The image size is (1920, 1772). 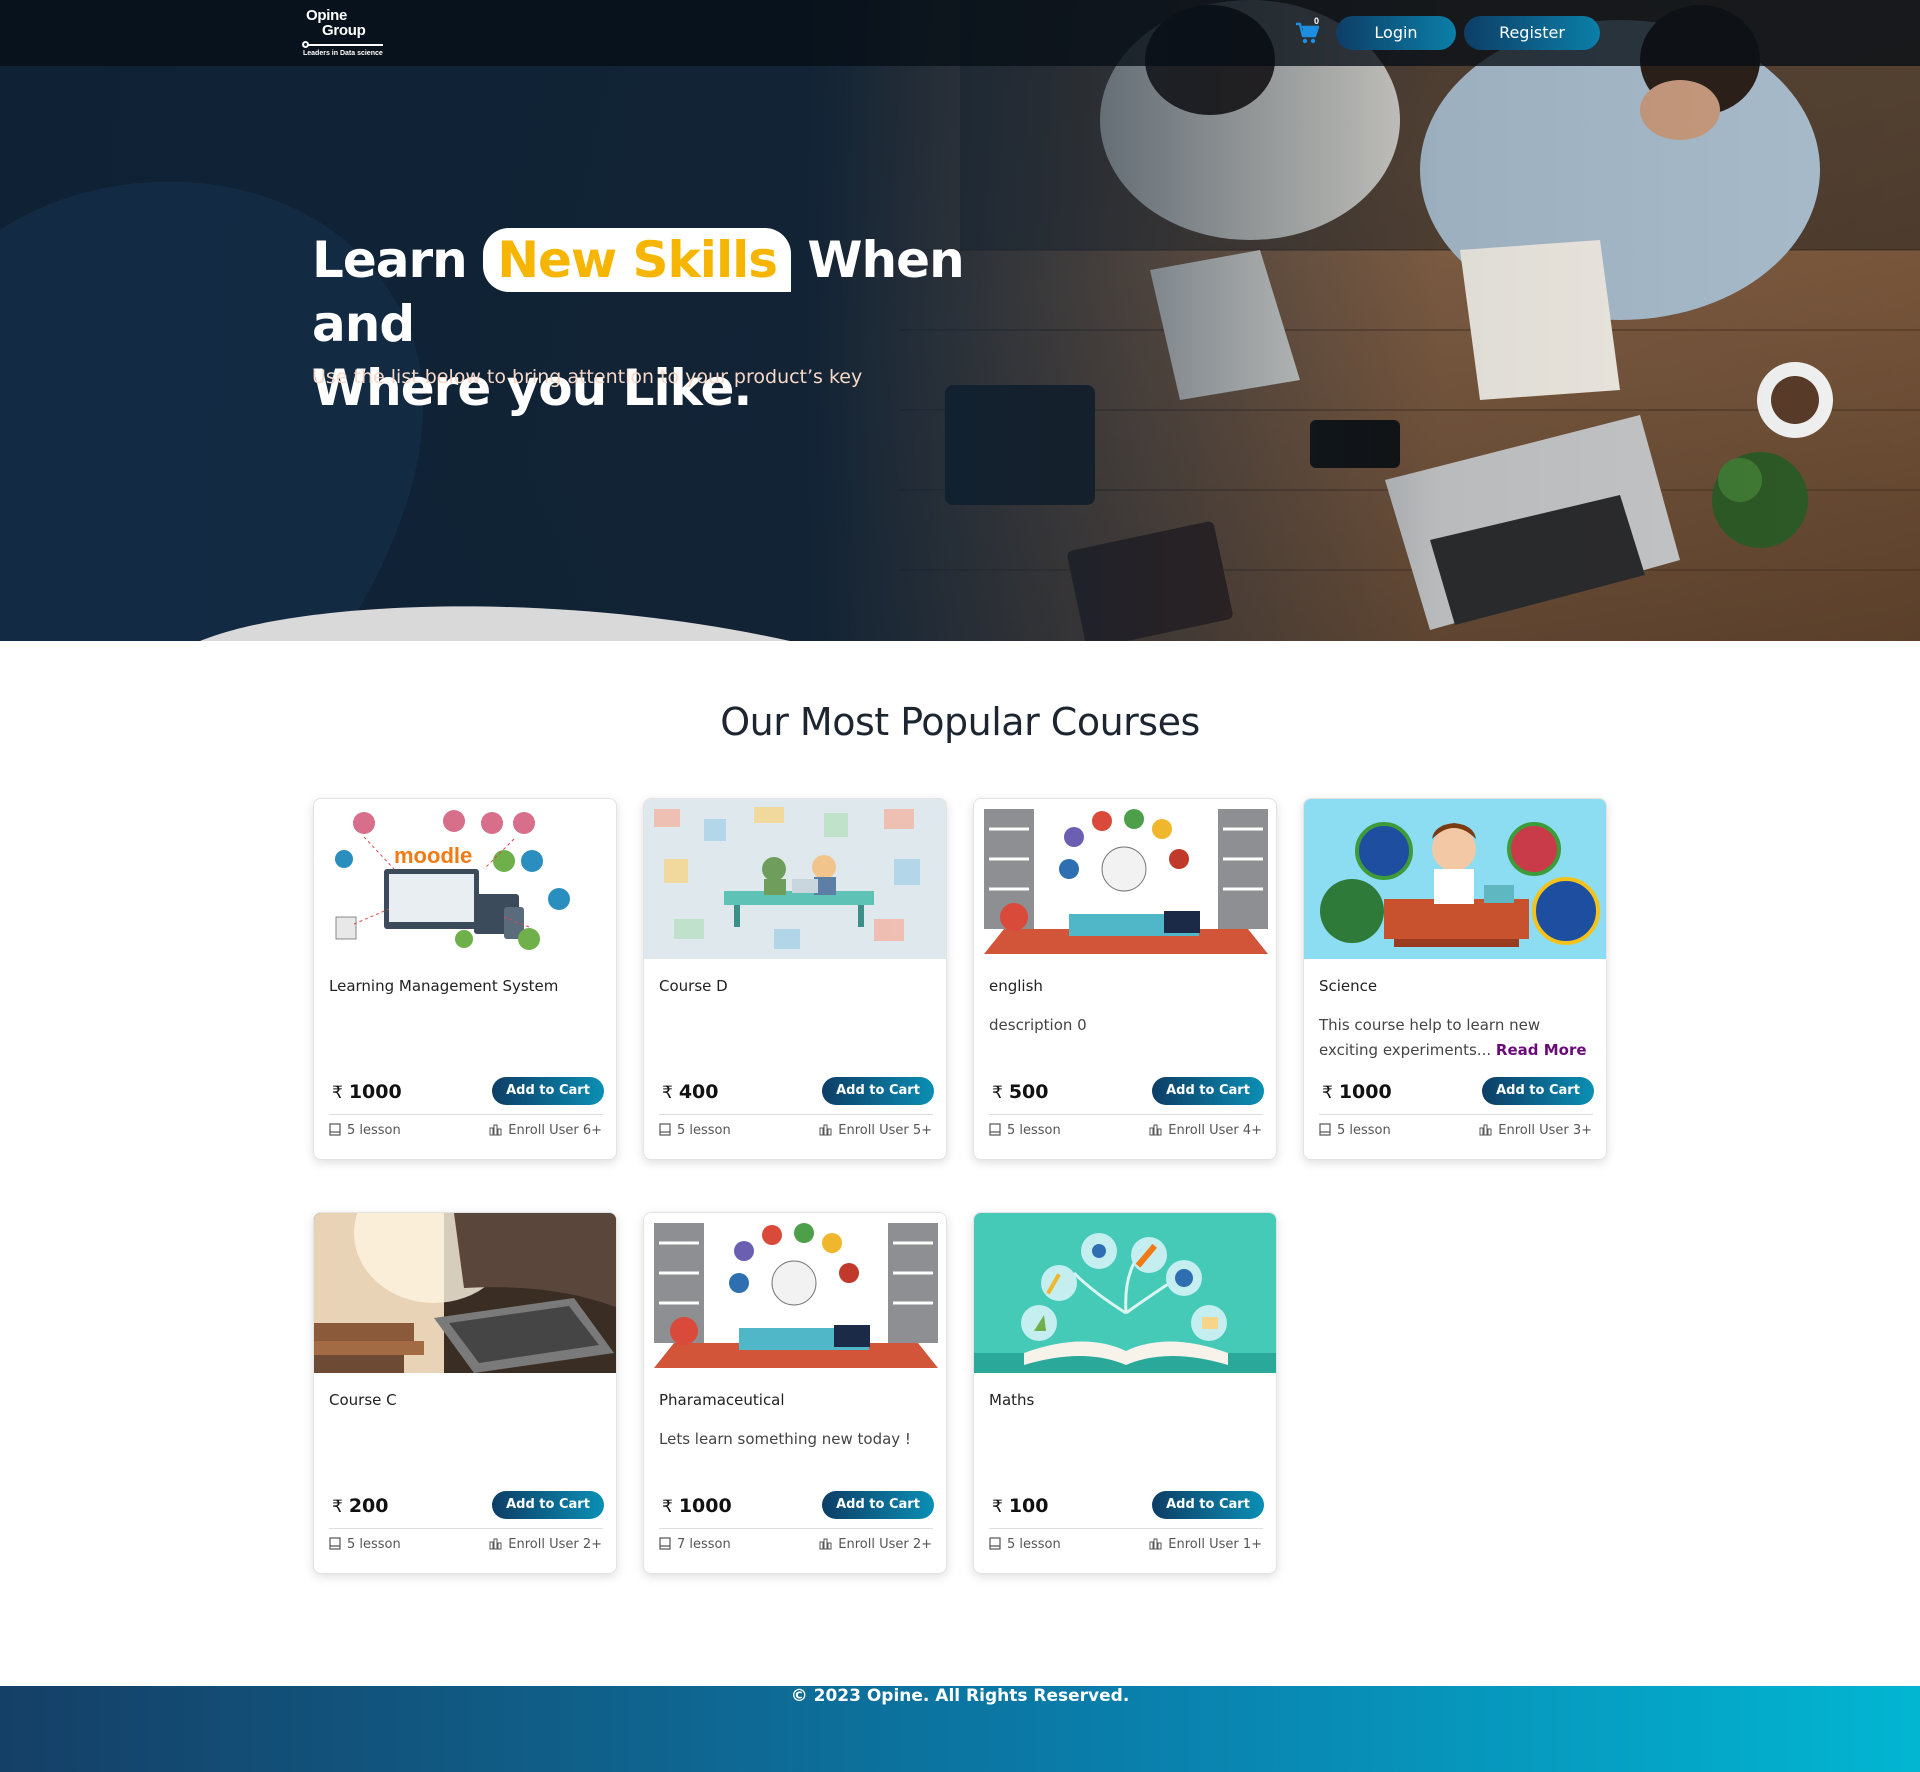 What do you see at coordinates (1545, 1130) in the screenshot?
I see `enroll-count-text: Enroll User 3+` at bounding box center [1545, 1130].